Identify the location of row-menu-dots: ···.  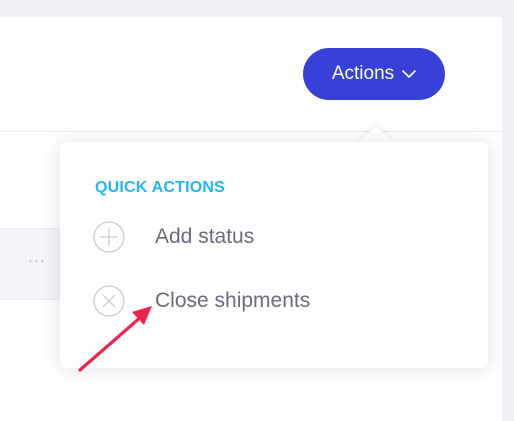
(37, 260).